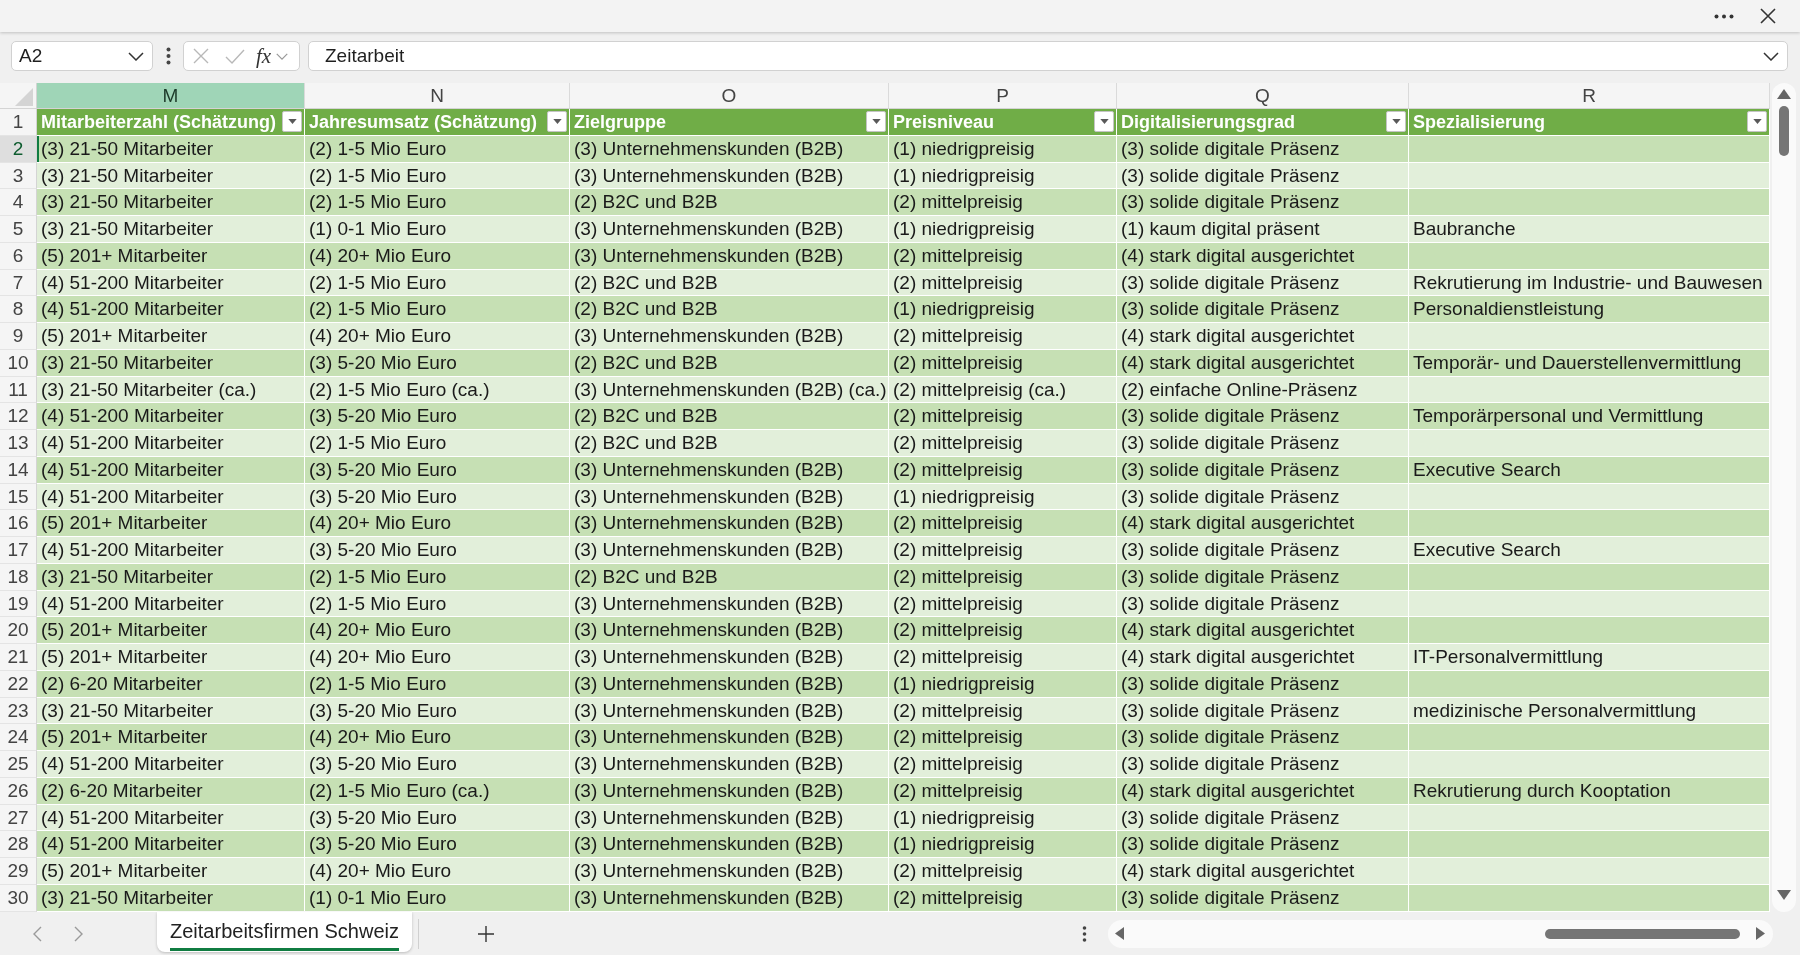  Describe the element at coordinates (18, 176) in the screenshot. I see `row-number: 3` at that location.